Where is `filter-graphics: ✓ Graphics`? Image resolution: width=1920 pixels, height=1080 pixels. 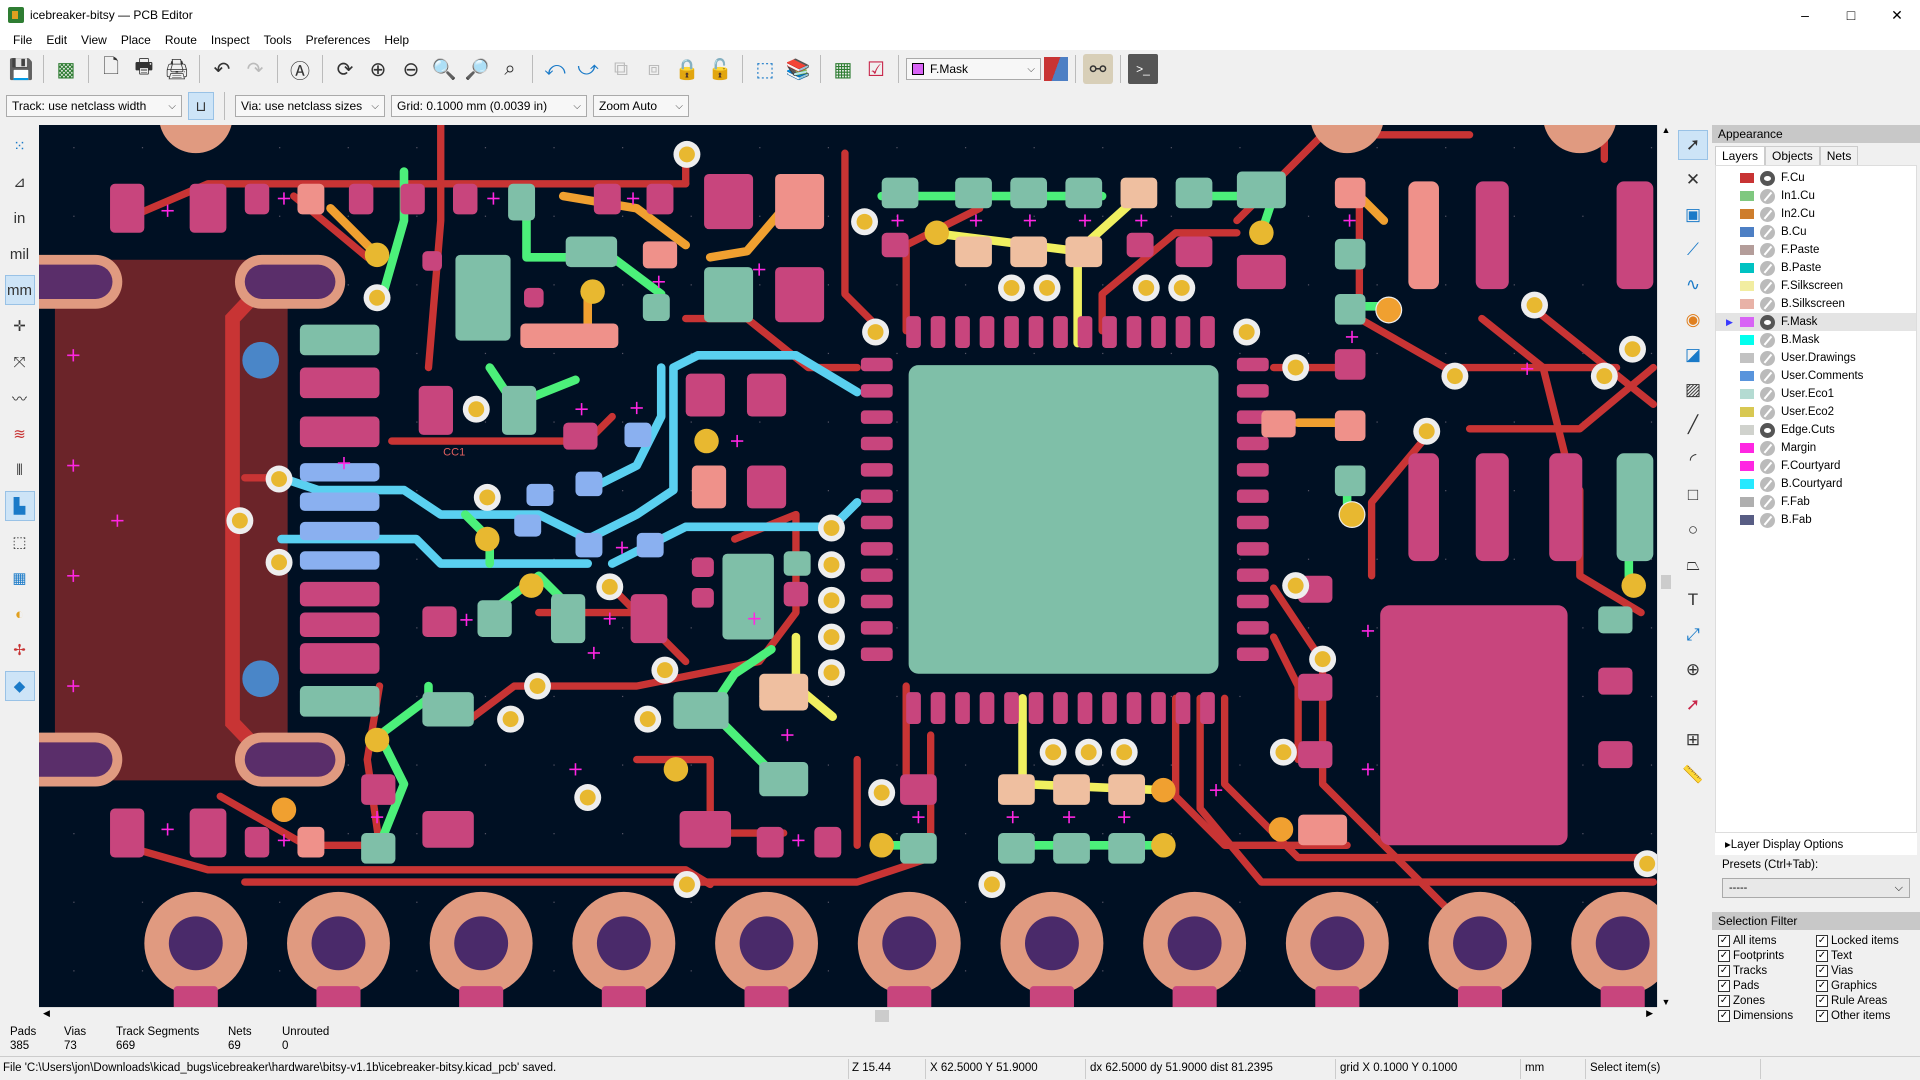 filter-graphics: ✓ Graphics is located at coordinates (1865, 986).